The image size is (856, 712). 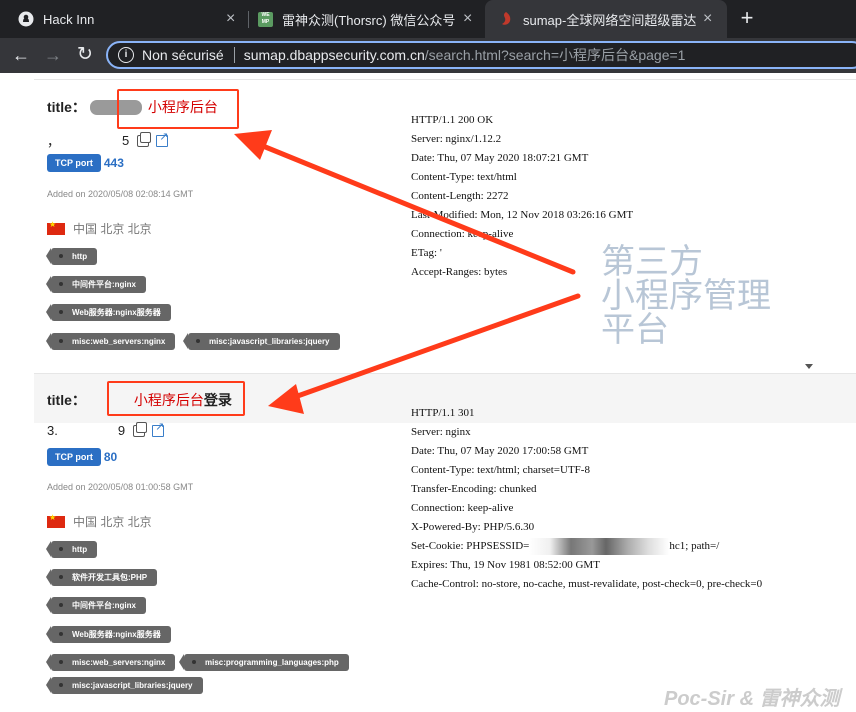 I want to click on response-line: Expires: Thu, 19 Nov 1981 08:52:00 GMT, so click(x=505, y=565).